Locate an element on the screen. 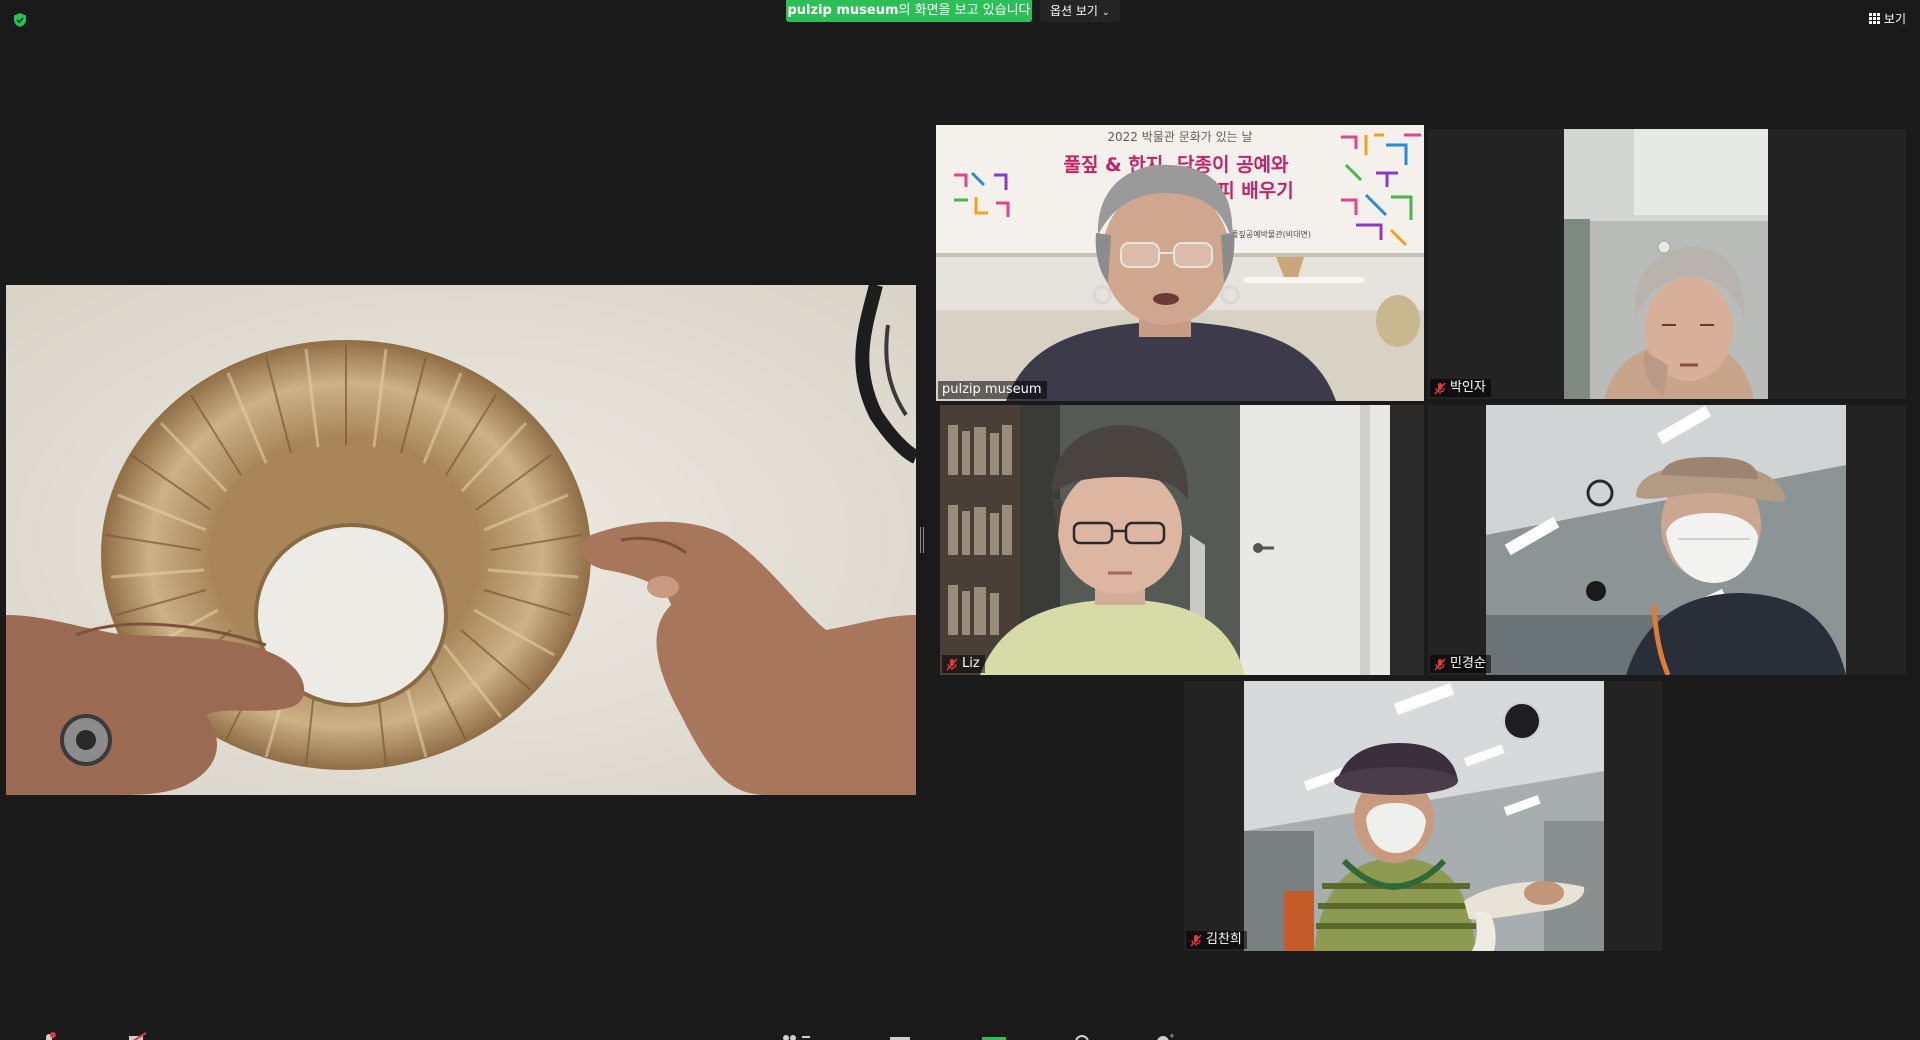  more-icon is located at coordinates (1244, 1036).